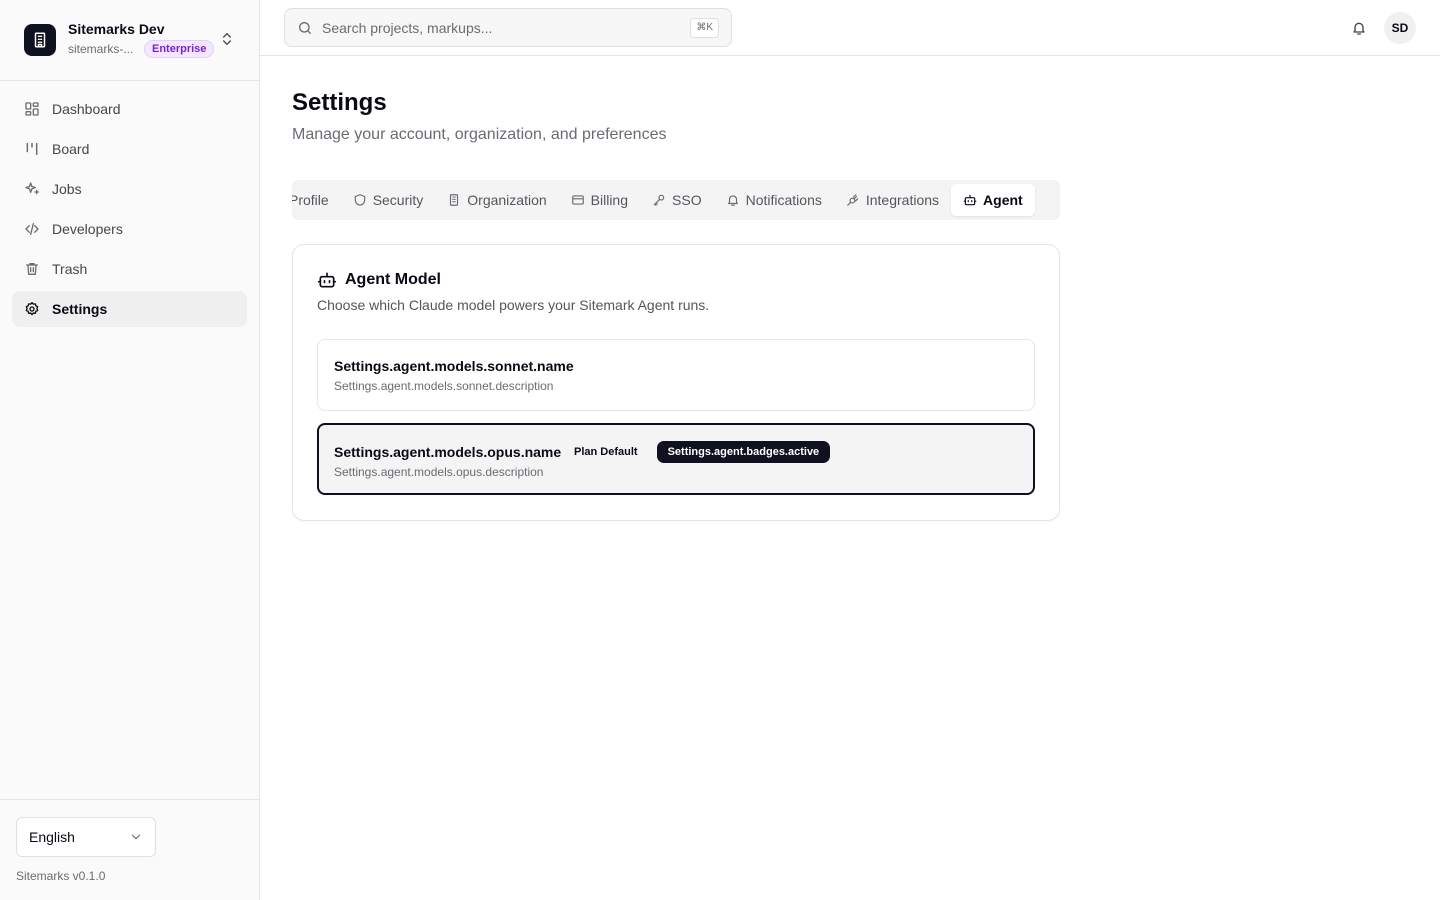 Image resolution: width=1440 pixels, height=900 pixels. What do you see at coordinates (129, 40) in the screenshot?
I see `org-switcher: Sitemarks Dev sitemarks-... Enterprise` at bounding box center [129, 40].